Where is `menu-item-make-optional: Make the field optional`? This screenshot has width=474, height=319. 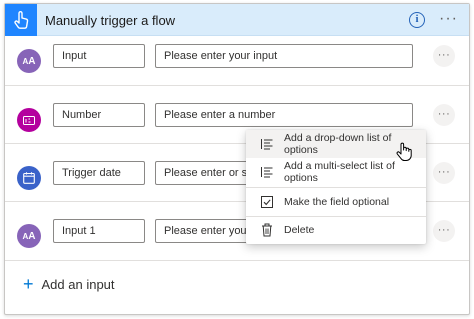
menu-item-make-optional: Make the field optional is located at coordinates (336, 202).